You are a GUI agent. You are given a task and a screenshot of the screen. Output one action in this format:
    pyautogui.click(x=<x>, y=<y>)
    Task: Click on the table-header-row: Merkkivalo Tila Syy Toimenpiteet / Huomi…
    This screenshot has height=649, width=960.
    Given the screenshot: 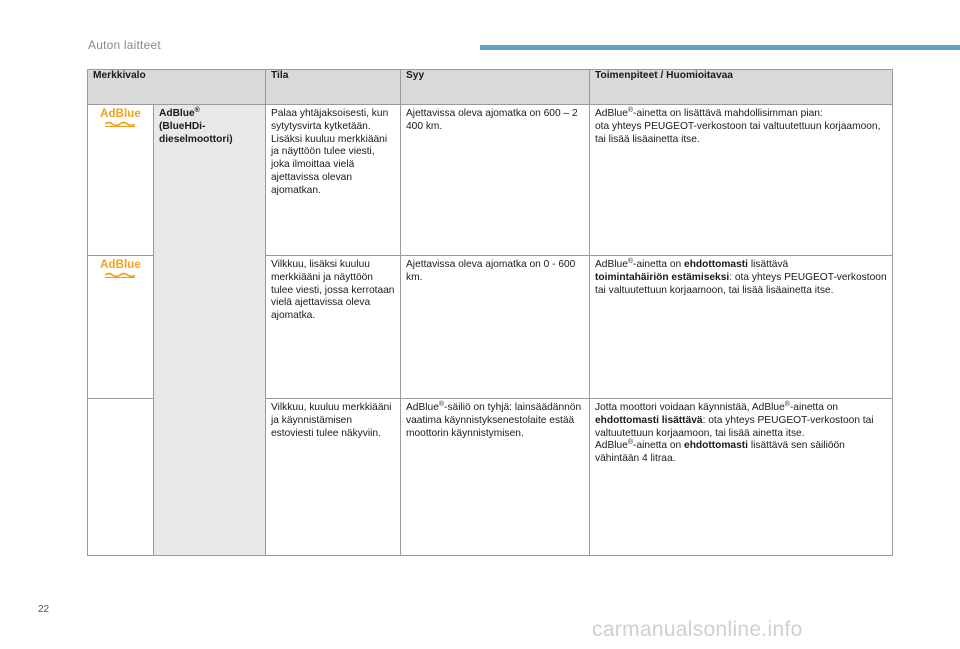 What is the action you would take?
    pyautogui.click(x=490, y=87)
    